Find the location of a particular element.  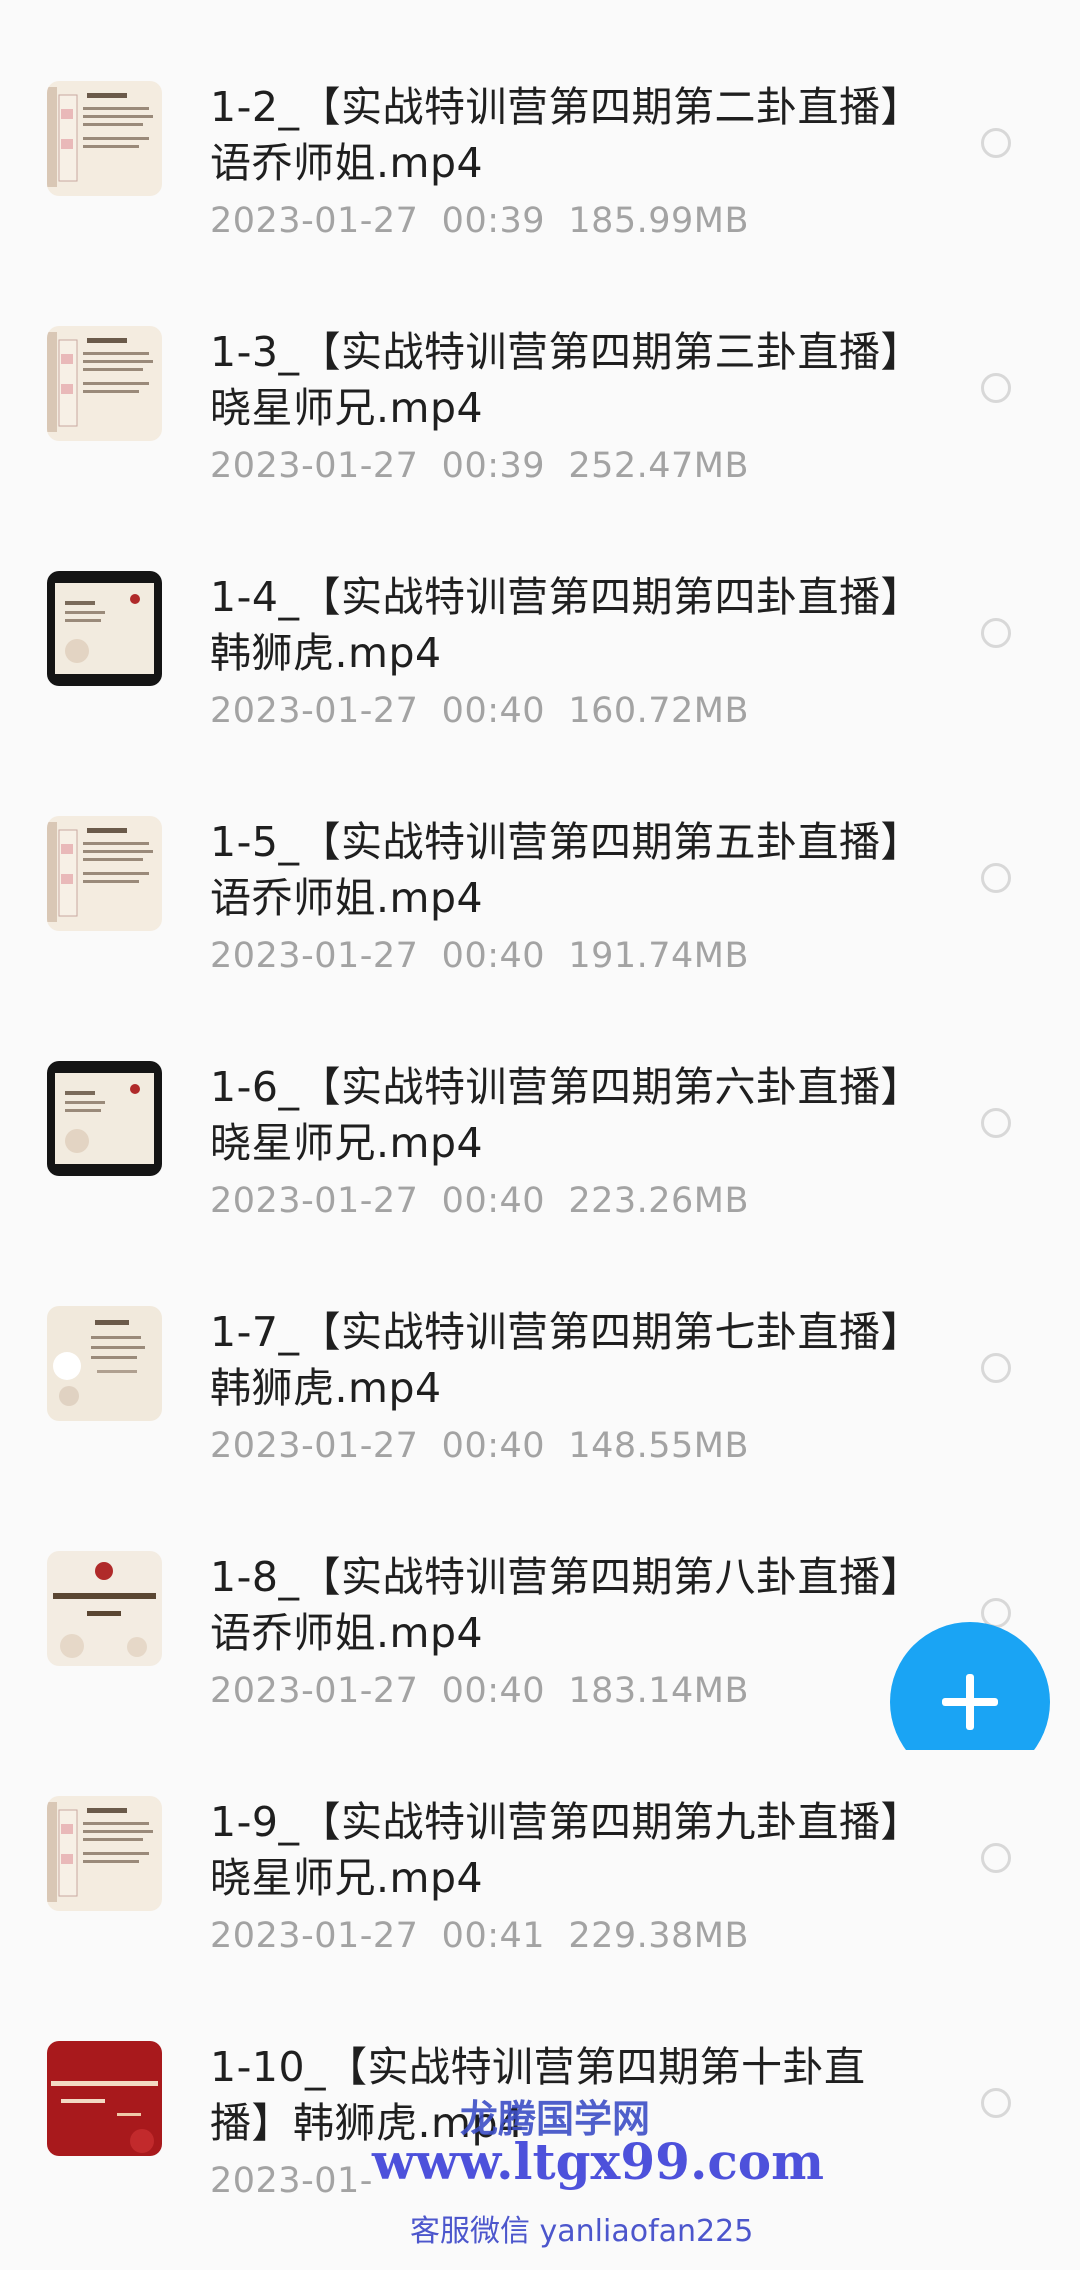

file-meta: 2023-01-27 00:41 229.38MB is located at coordinates (479, 1936).